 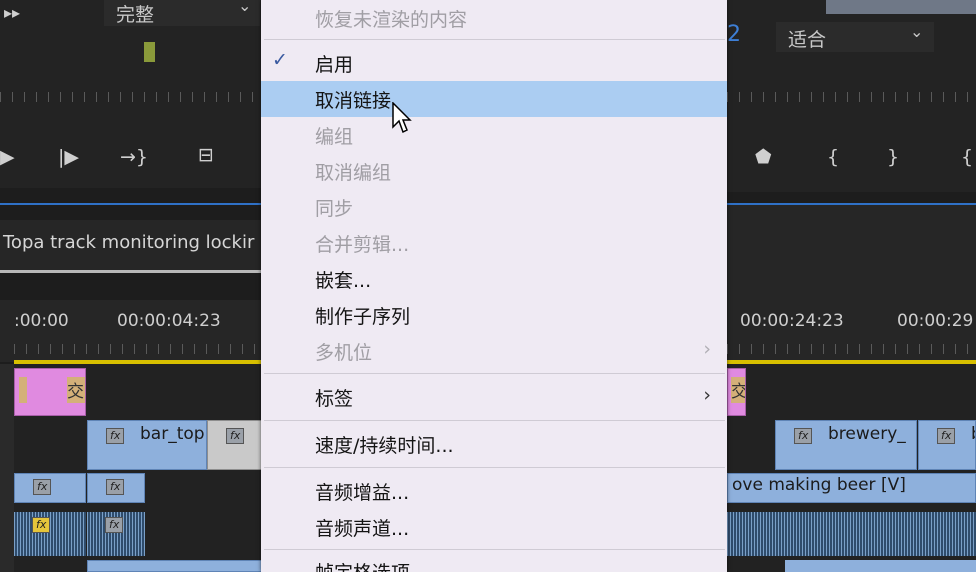 What do you see at coordinates (901, 7) in the screenshot?
I see `video-preview` at bounding box center [901, 7].